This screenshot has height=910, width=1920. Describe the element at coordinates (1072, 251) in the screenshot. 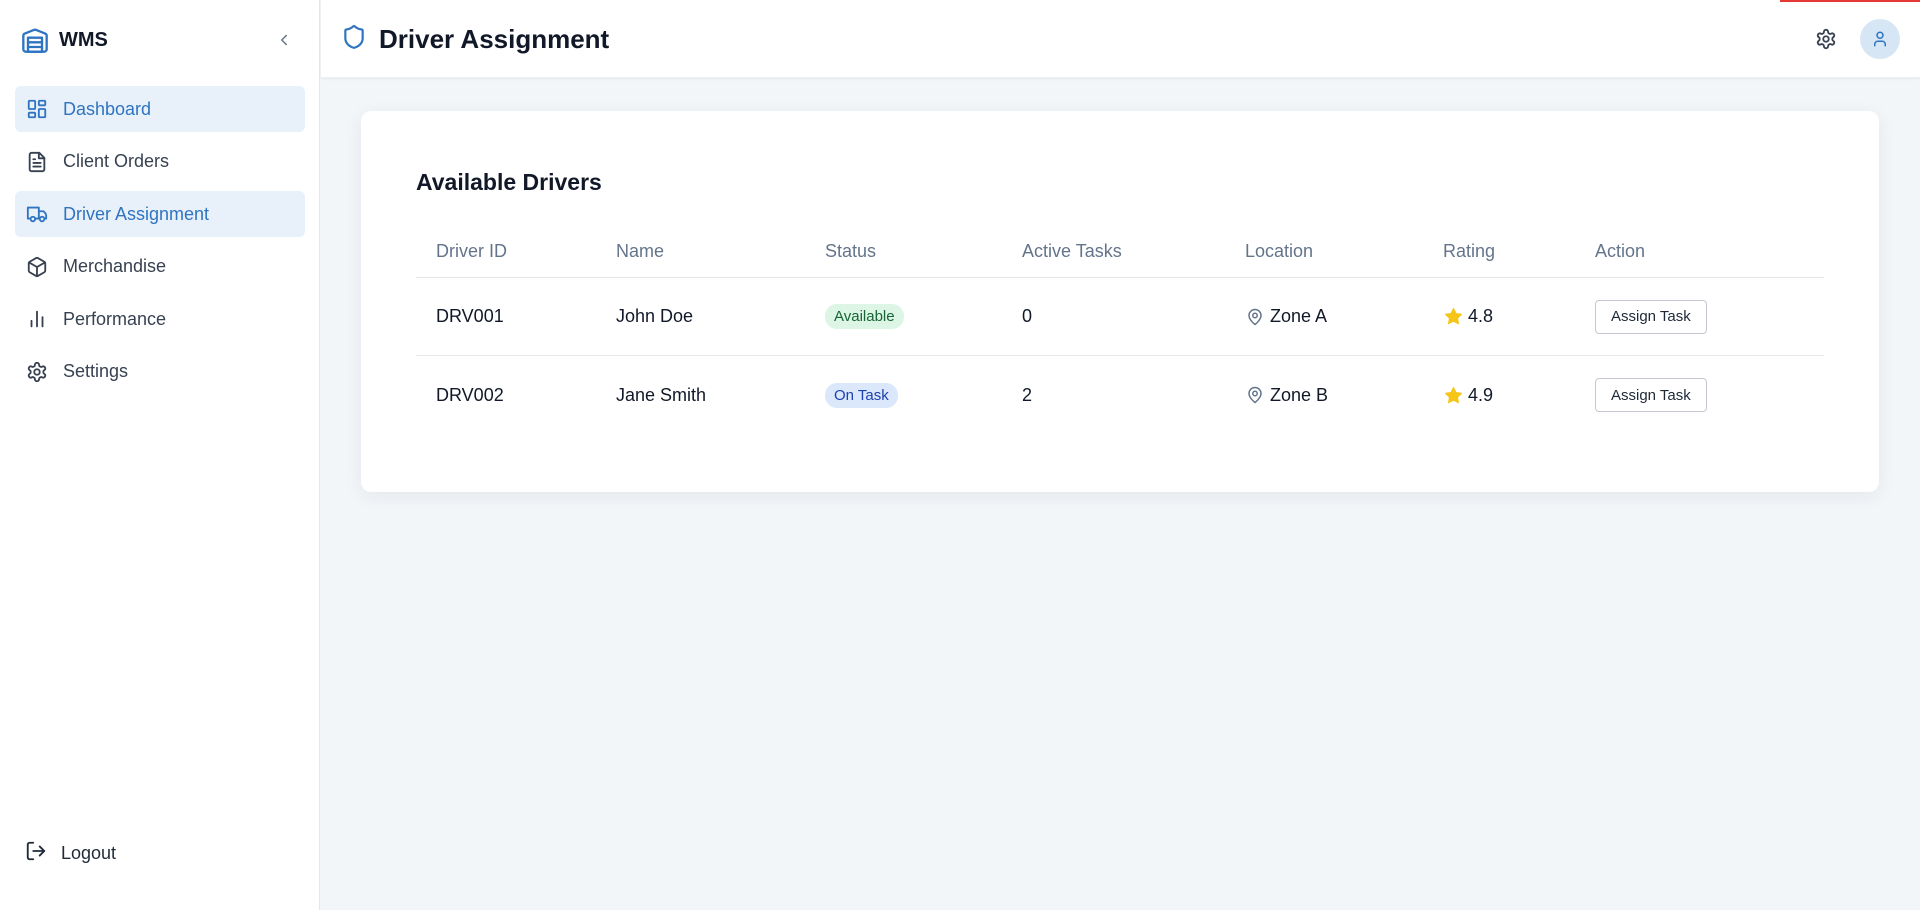

I see `column-header-active-tasks: Active Tasks` at that location.